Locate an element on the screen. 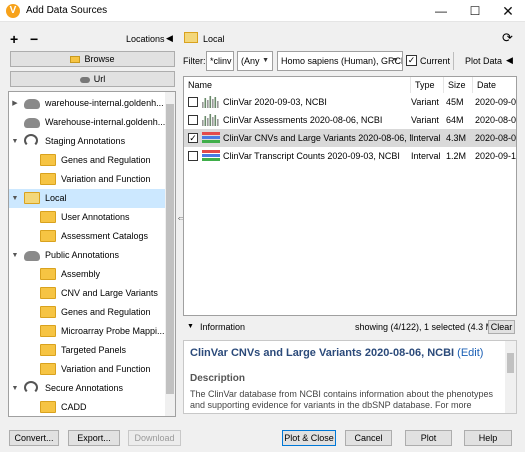 Image resolution: width=525 pixels, height=452 pixels. tree-item: User Annotations is located at coordinates (87, 217).